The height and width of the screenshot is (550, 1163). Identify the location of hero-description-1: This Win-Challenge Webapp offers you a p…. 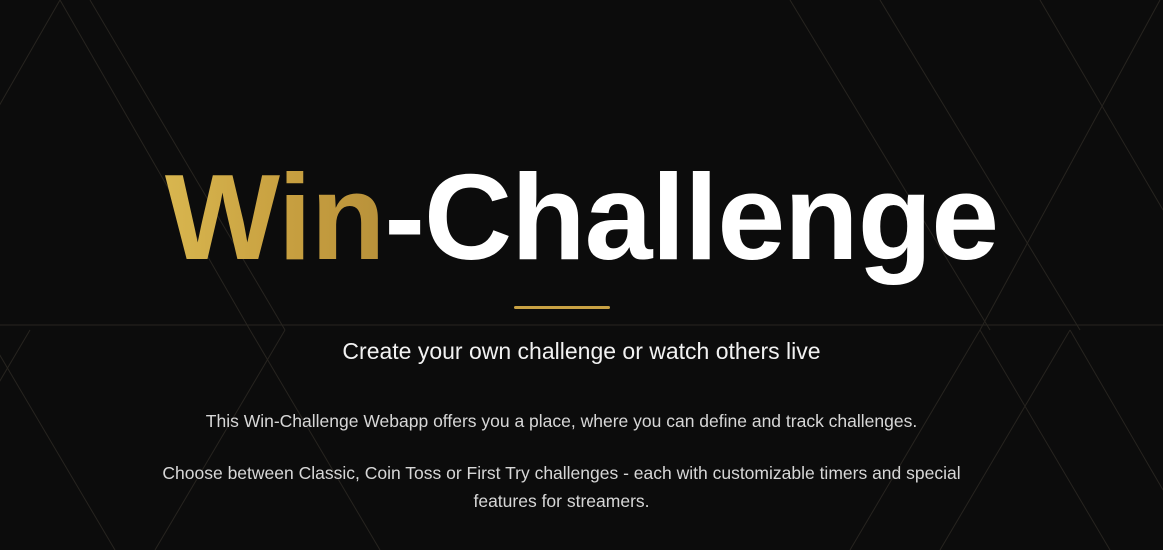
(561, 421).